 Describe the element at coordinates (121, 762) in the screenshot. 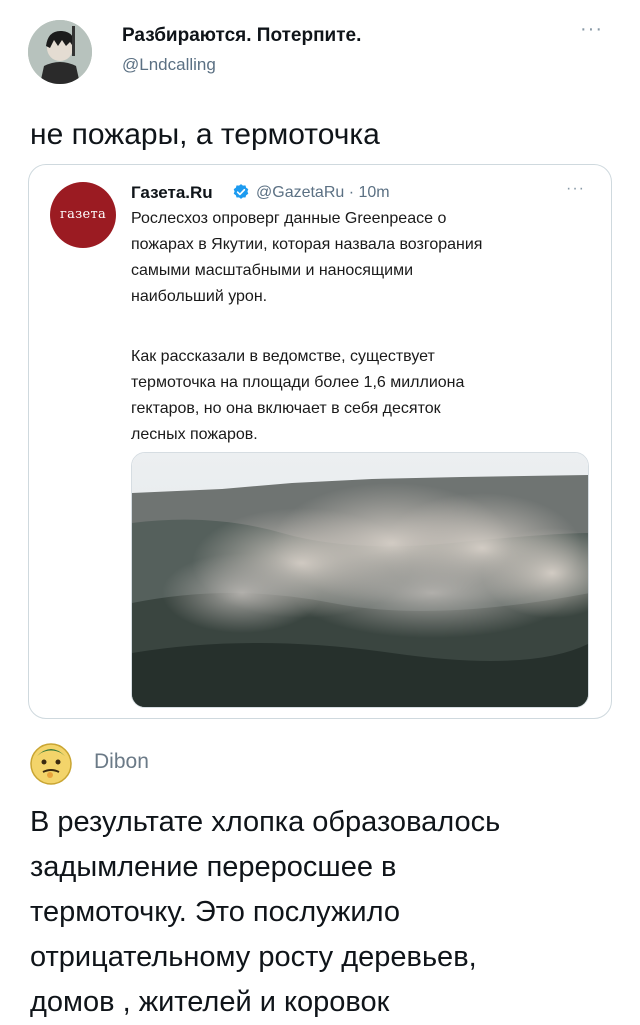

I see `reply-author-name: Dibon` at that location.